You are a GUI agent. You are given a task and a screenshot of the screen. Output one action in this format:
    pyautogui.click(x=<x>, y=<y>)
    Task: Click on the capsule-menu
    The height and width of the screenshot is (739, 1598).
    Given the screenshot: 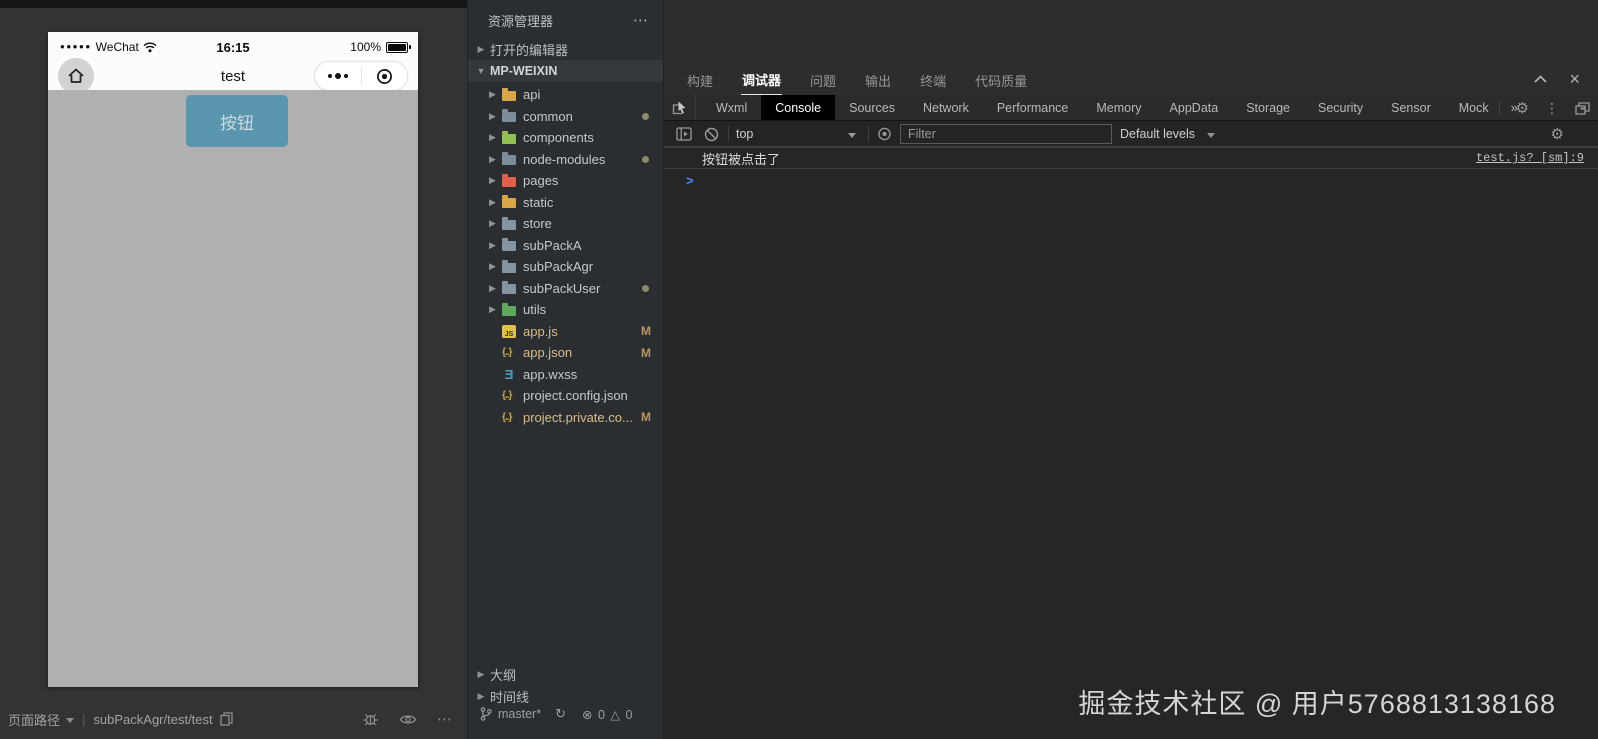 What is the action you would take?
    pyautogui.click(x=361, y=76)
    